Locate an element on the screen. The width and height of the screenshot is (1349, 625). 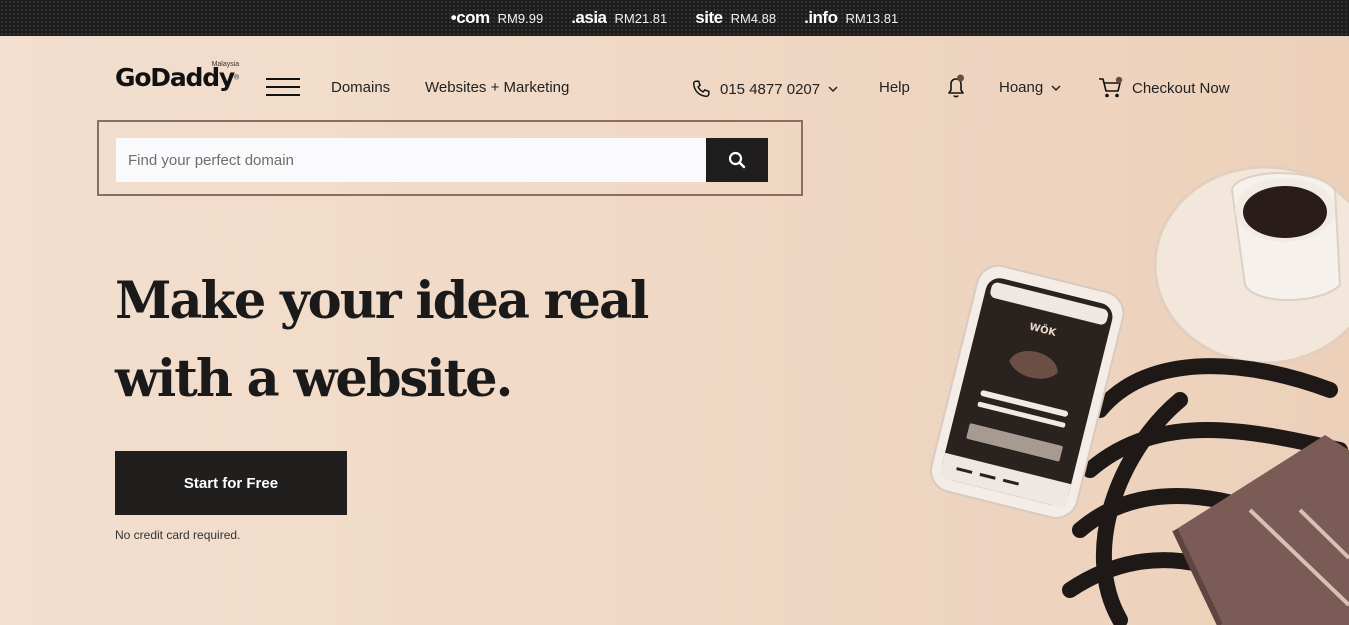
hero-headline: Make your idea real with a website. is located at coordinates (382, 340).